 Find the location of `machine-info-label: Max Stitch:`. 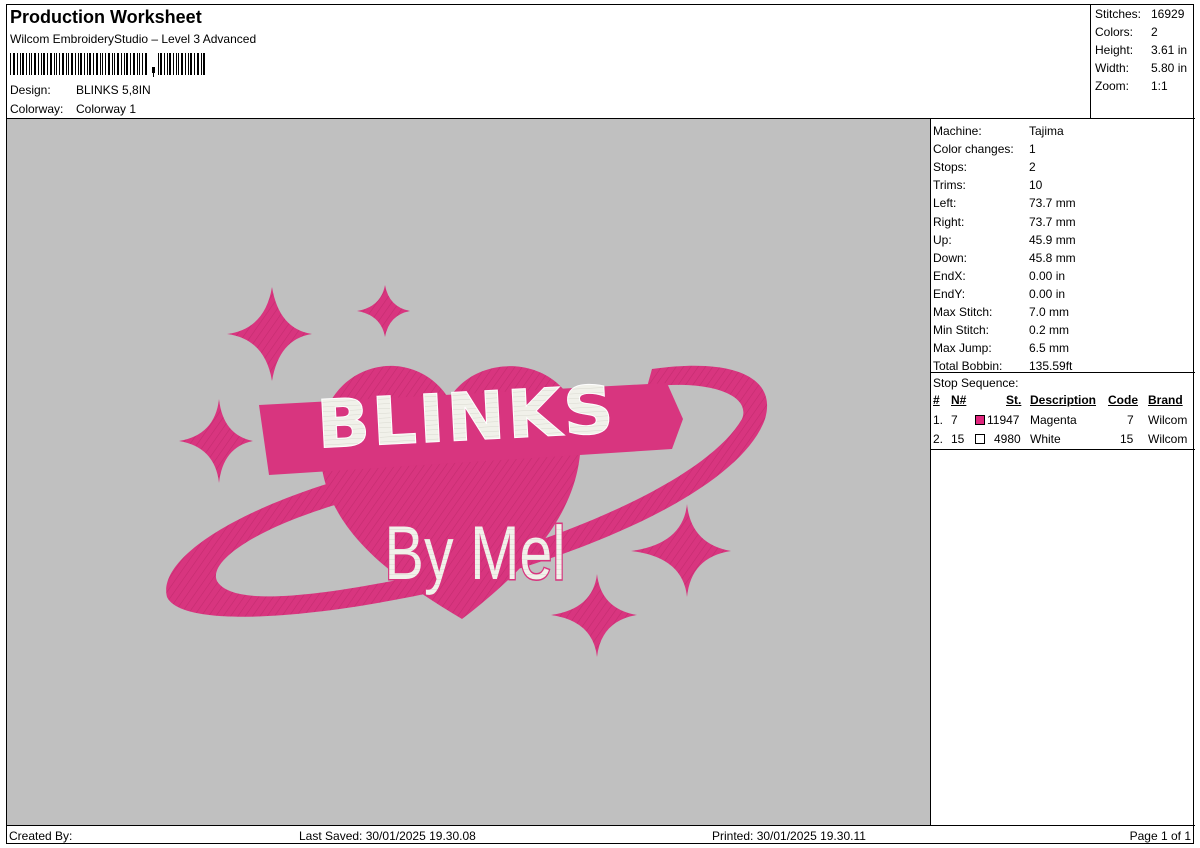

machine-info-label: Max Stitch: is located at coordinates (963, 312).